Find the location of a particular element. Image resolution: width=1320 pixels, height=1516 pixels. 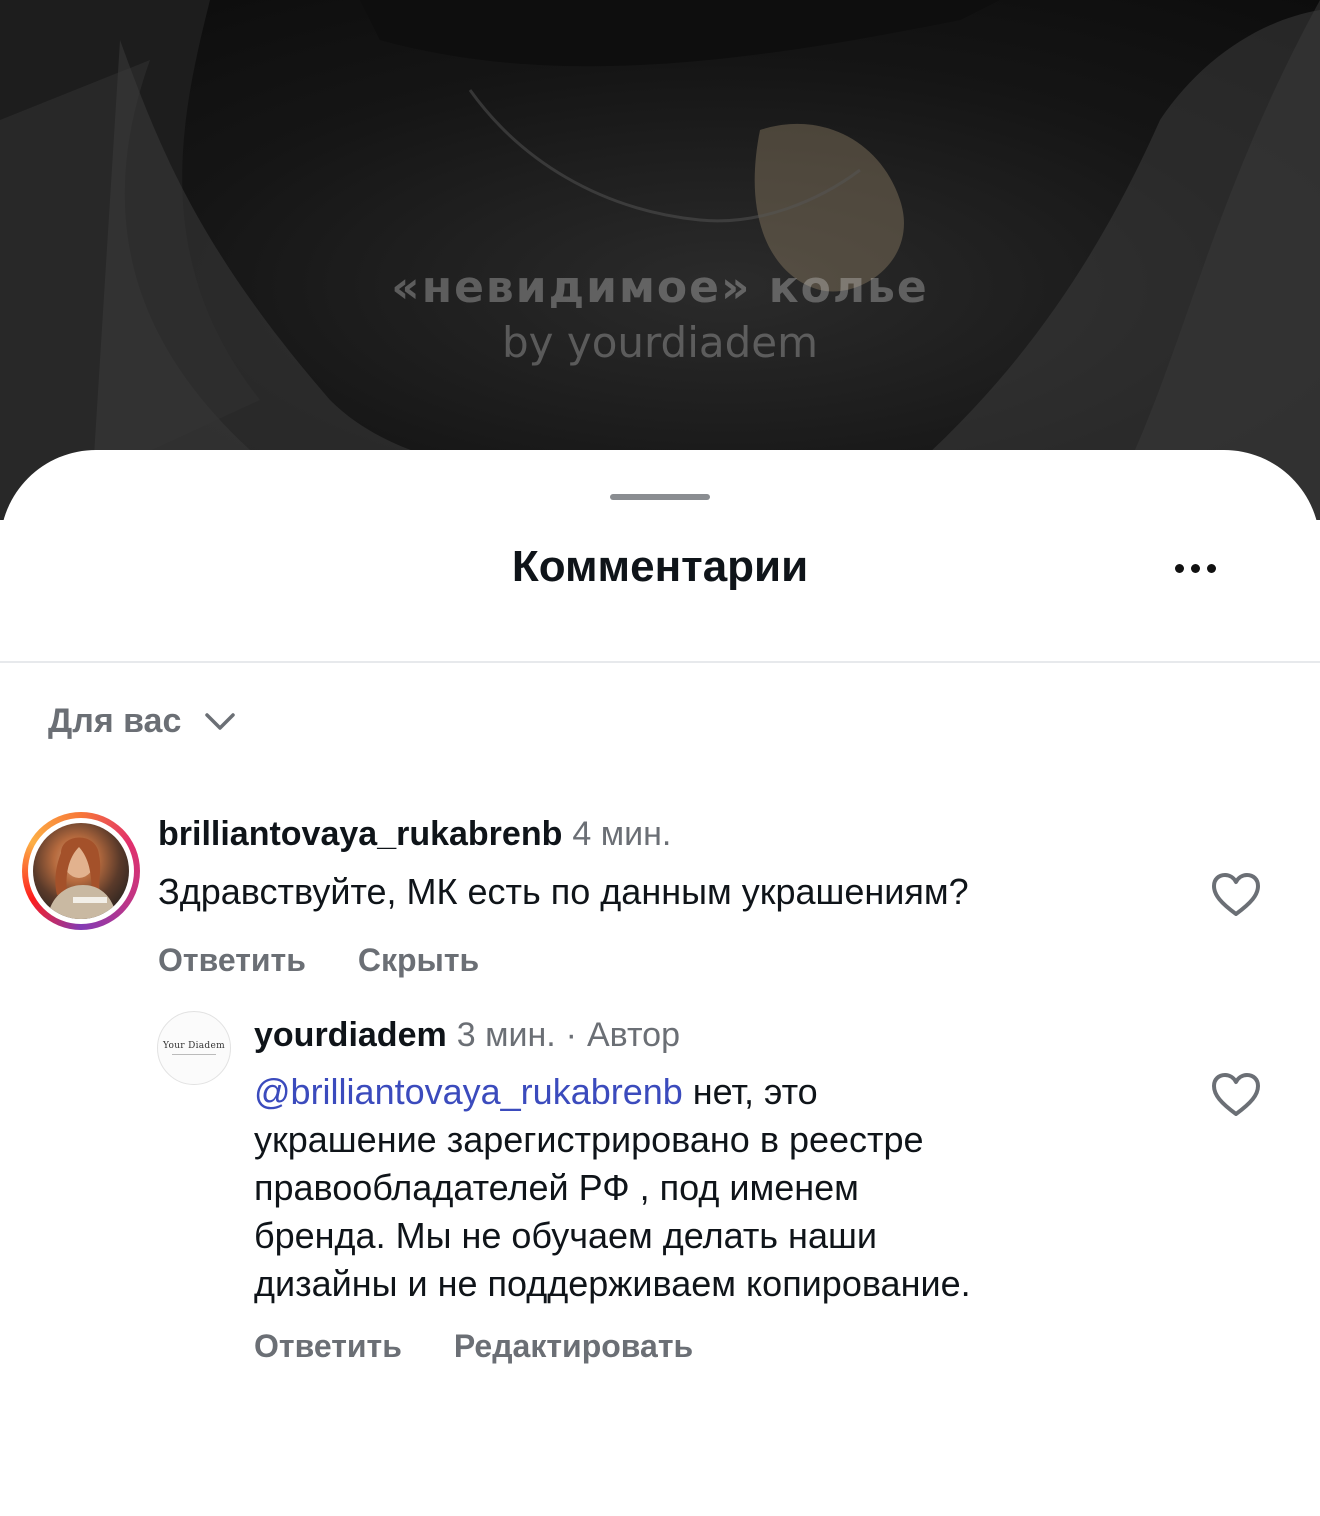

comment-username: brilliantovaya_rukabrenb is located at coordinates (360, 834).